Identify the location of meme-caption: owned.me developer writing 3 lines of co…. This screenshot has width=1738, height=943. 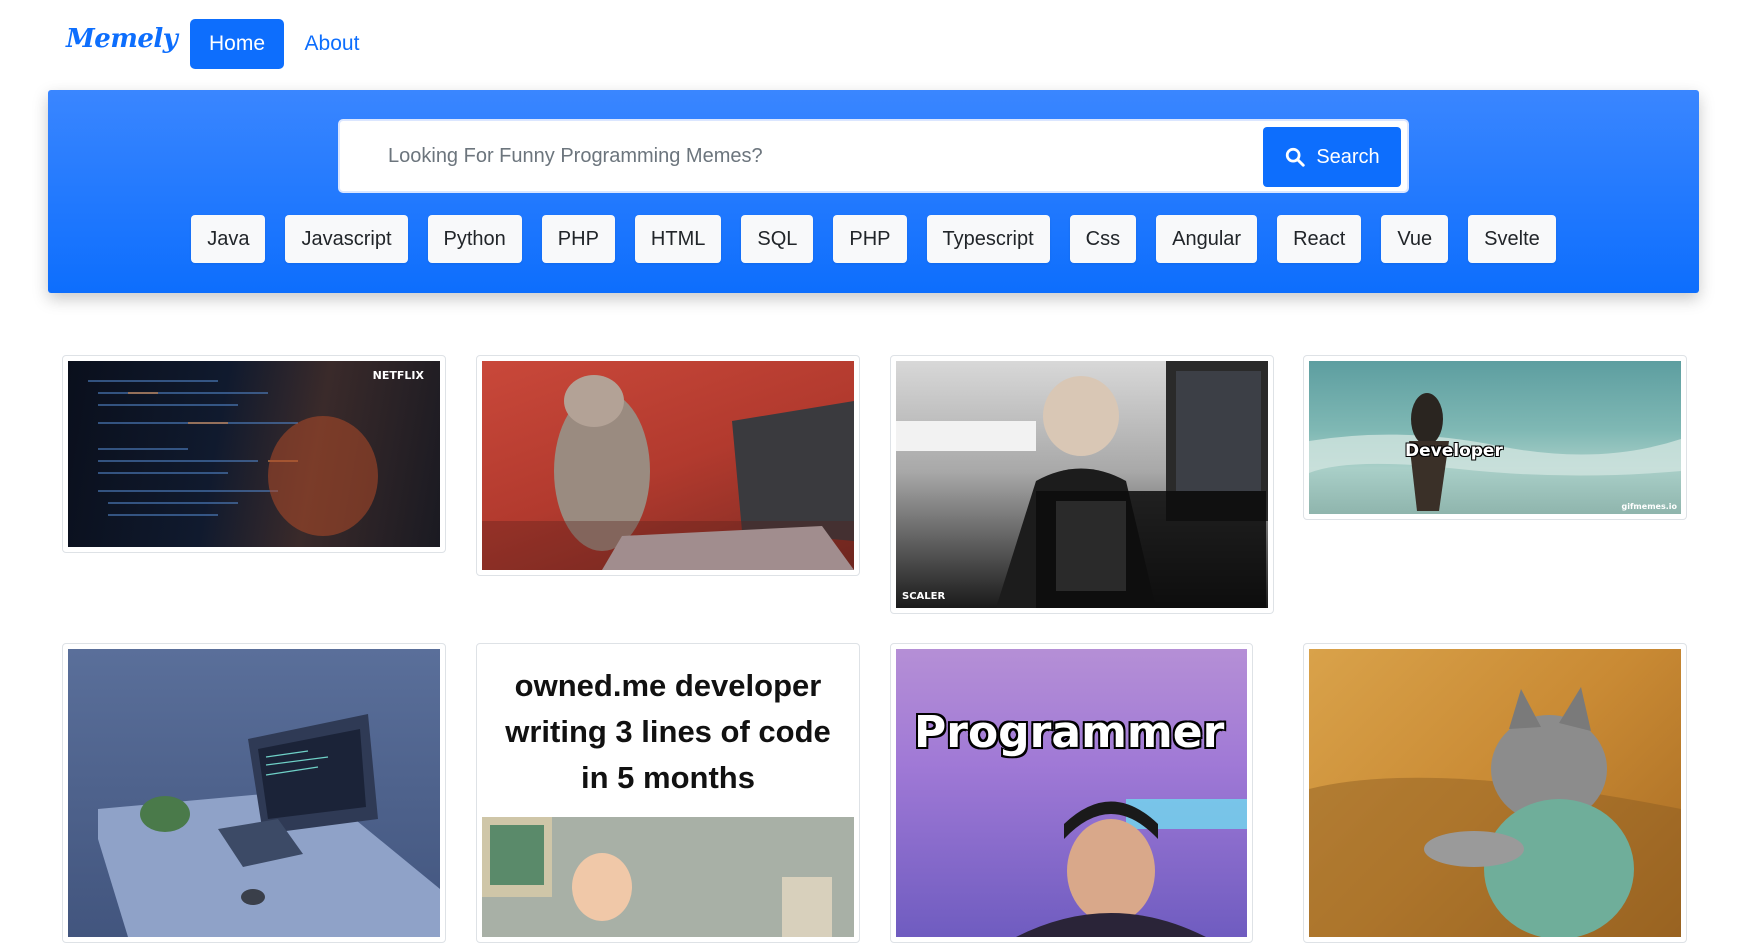
(668, 731).